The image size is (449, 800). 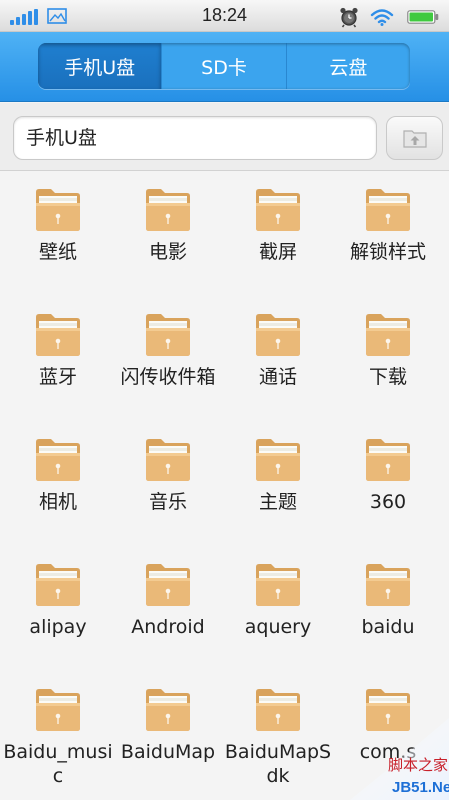 I want to click on path-bar: 手机U盘, so click(x=224, y=137).